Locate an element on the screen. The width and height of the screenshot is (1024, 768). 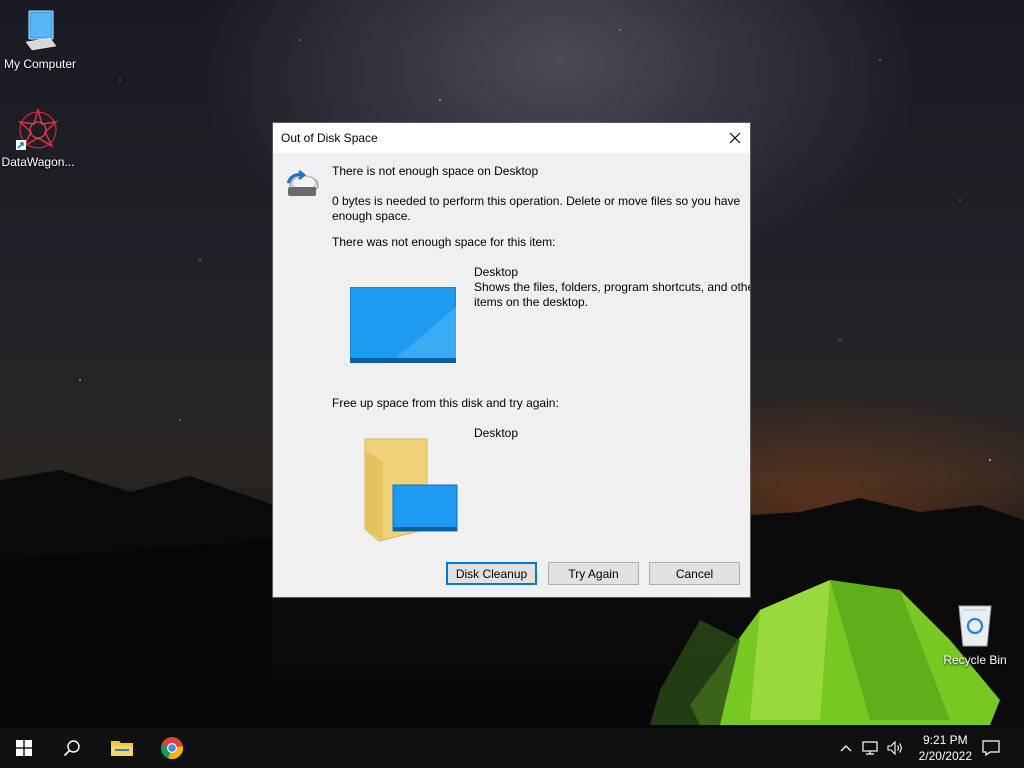
speaker-icon is located at coordinates (894, 748).